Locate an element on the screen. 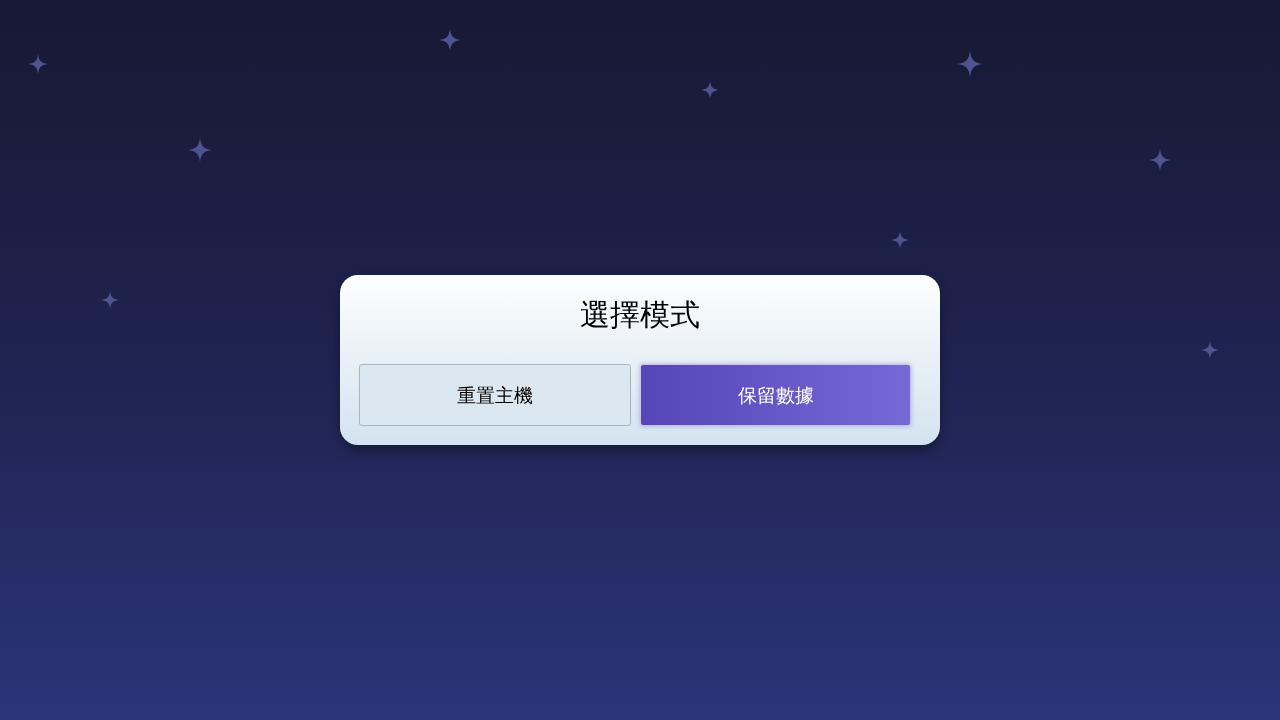 The image size is (1280, 720). mode-button: 重置主機 is located at coordinates (495, 395).